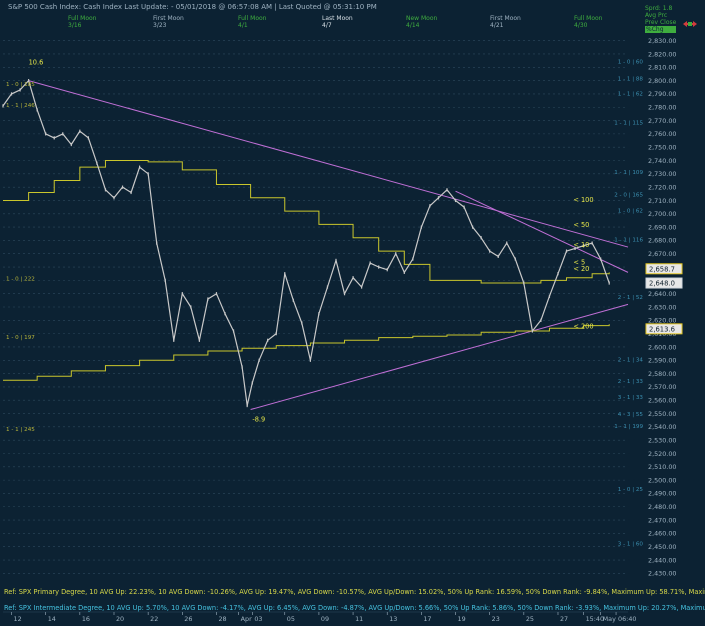 Image resolution: width=705 pixels, height=626 pixels. I want to click on y-tick-label: 2,540.00, so click(662, 427).